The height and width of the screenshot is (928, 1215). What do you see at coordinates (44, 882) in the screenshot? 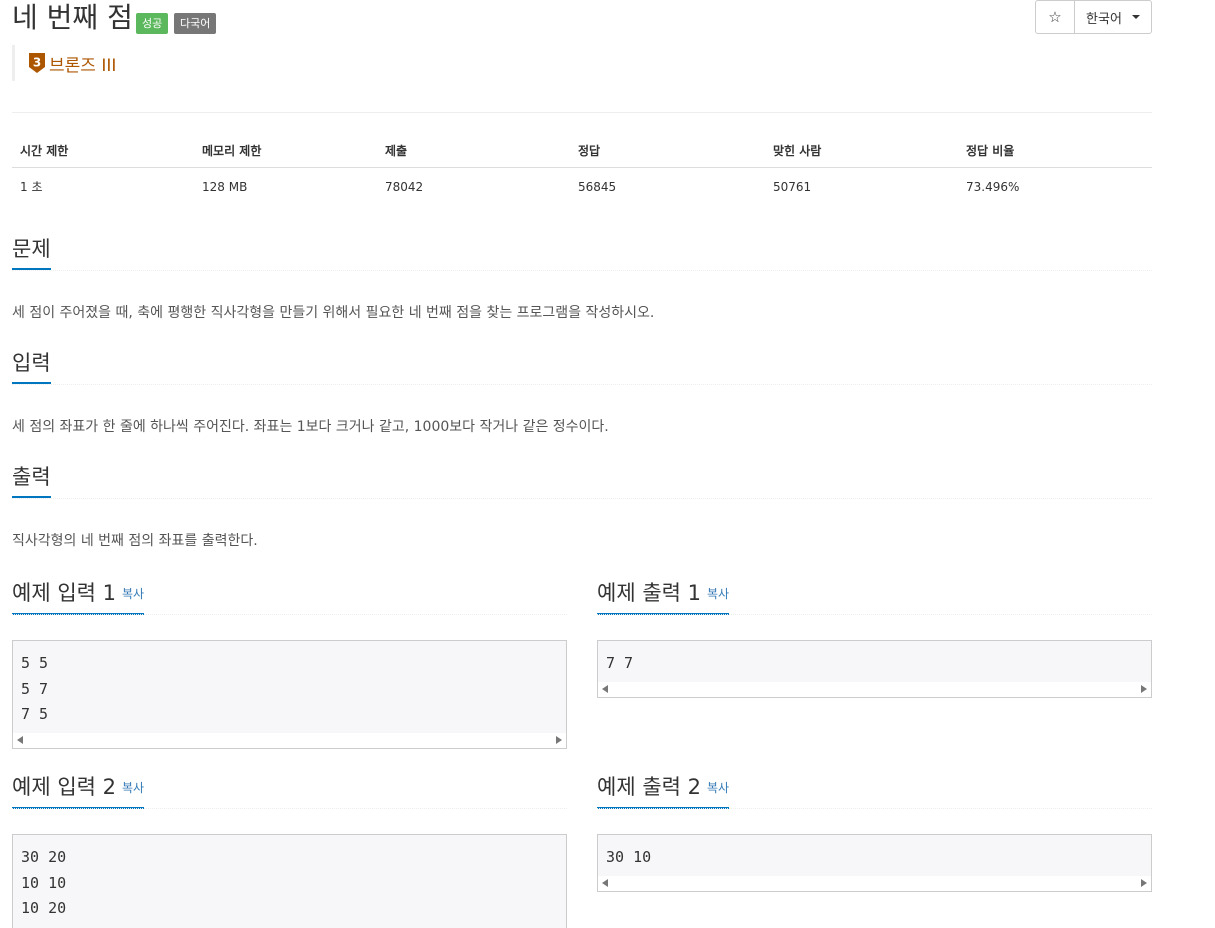
I see `sample-line: 10 10` at bounding box center [44, 882].